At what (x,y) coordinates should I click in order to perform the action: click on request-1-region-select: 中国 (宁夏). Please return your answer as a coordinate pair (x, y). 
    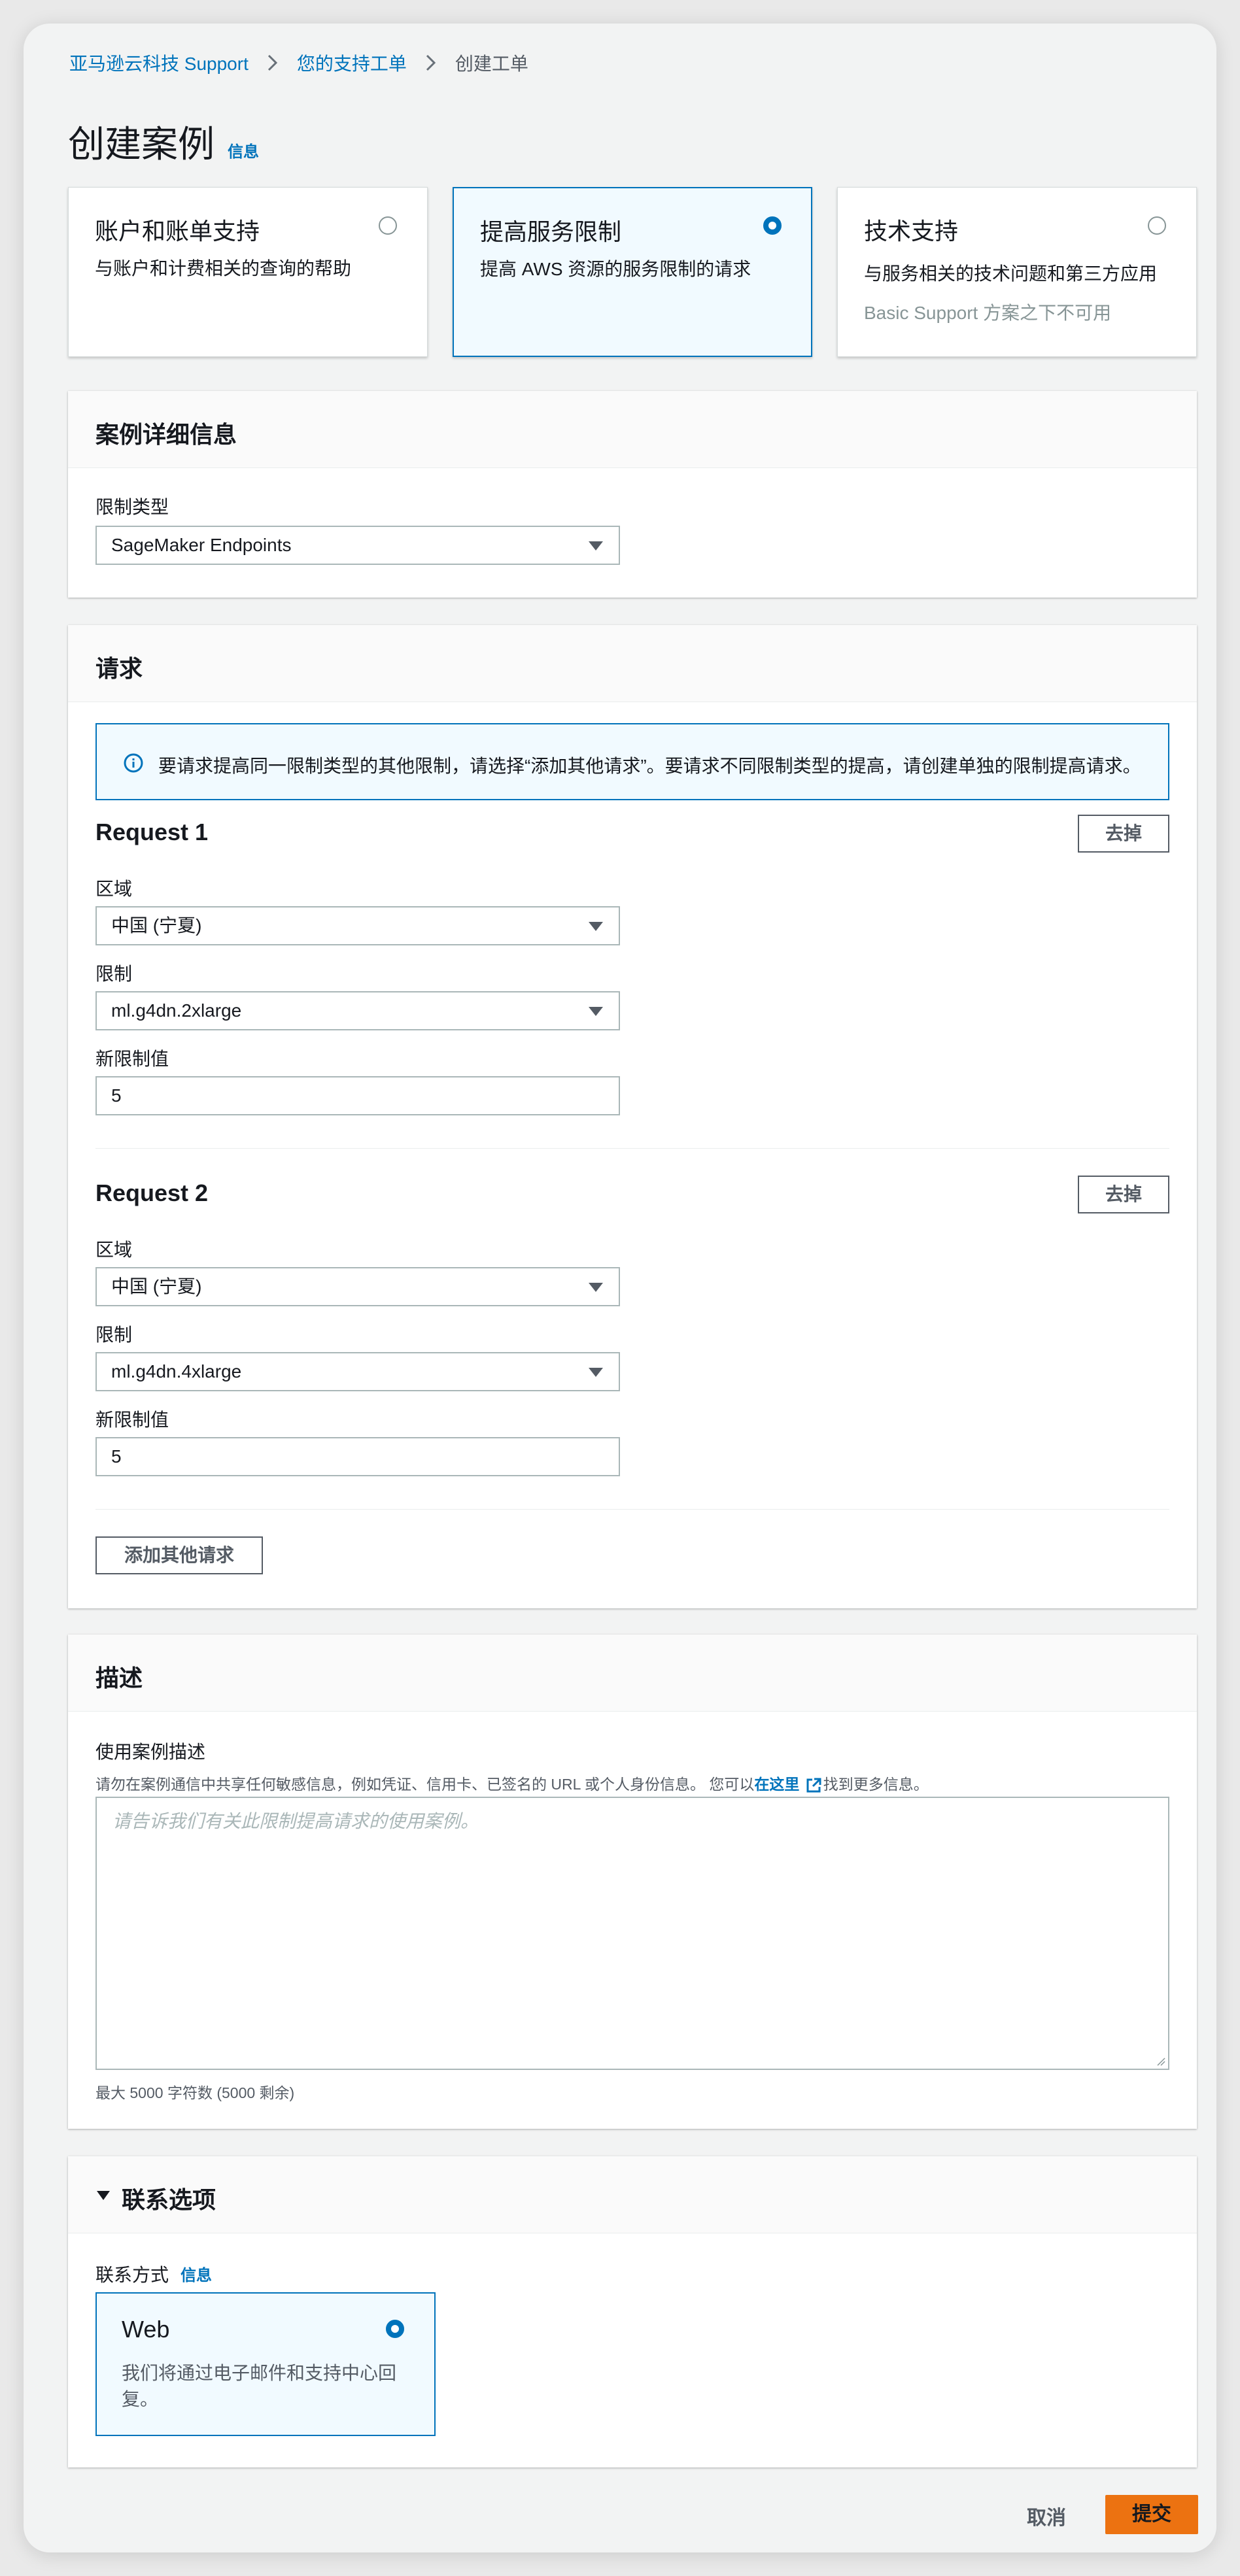
    Looking at the image, I should click on (357, 925).